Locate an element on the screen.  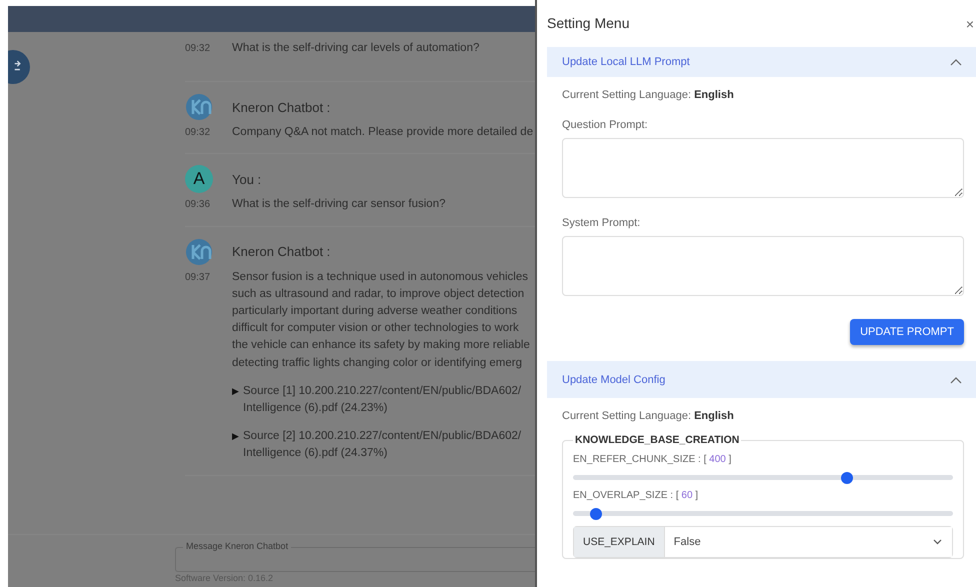
panel-title: Setting Menu is located at coordinates (588, 22).